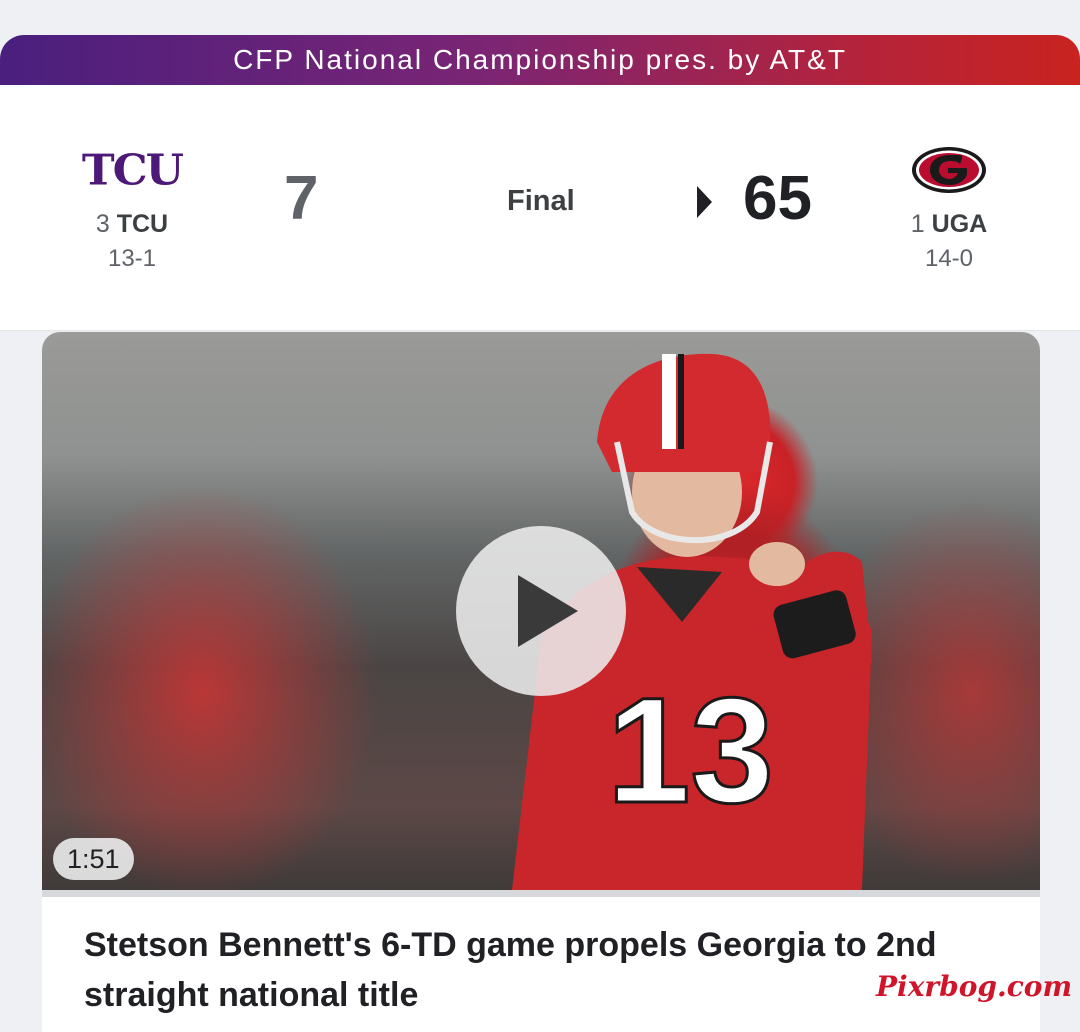 This screenshot has height=1032, width=1080. I want to click on play-icon, so click(548, 611).